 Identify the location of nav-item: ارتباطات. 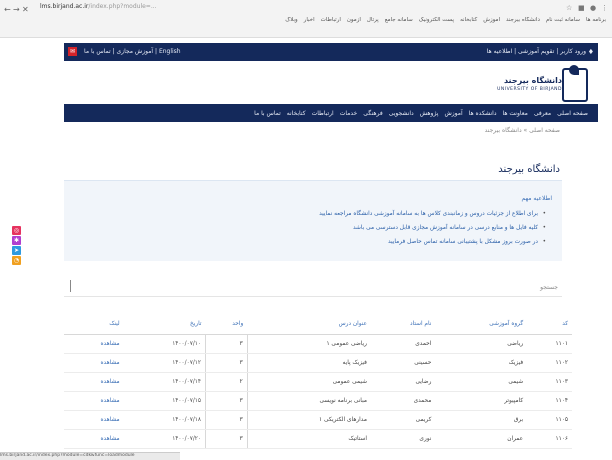
(323, 113).